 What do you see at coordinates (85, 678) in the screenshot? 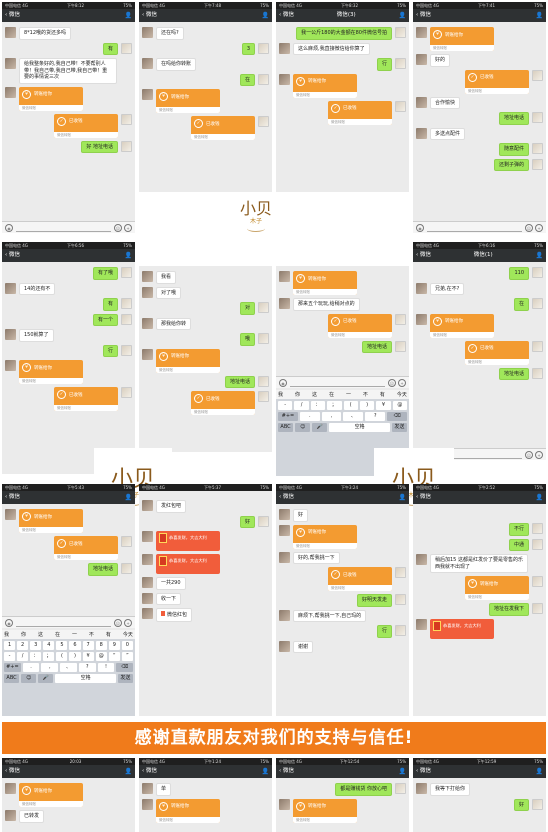
I see `space-key: 空格` at bounding box center [85, 678].